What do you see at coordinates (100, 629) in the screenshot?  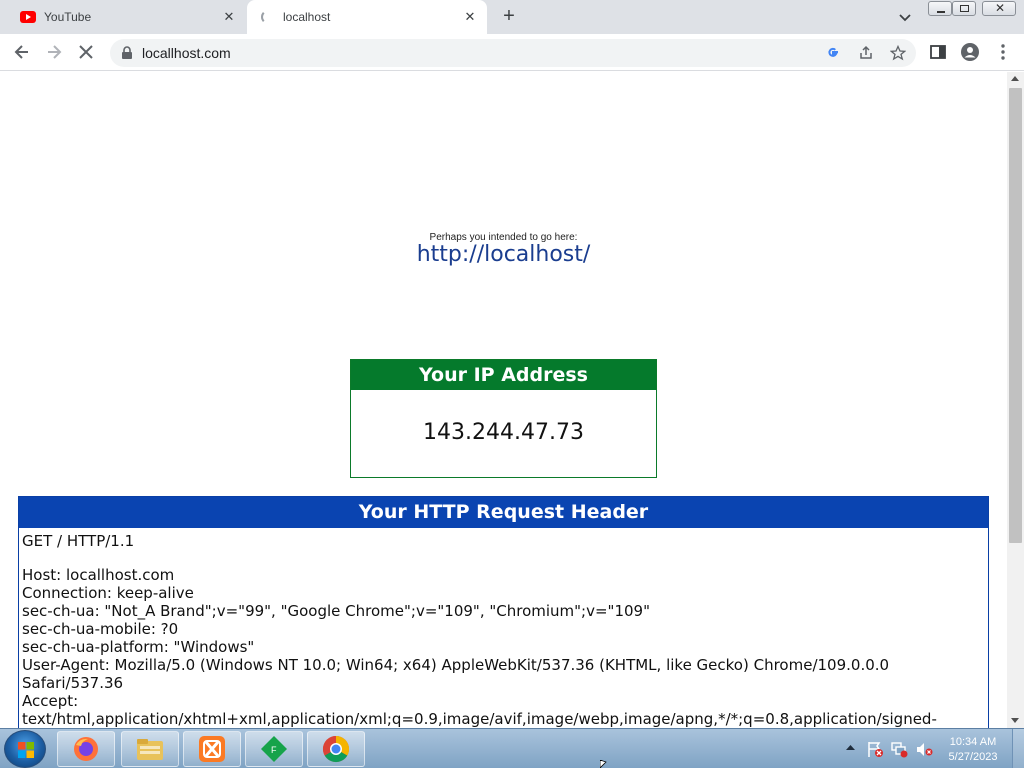 I see `header-line: sec-ch-ua-mobile: ?0` at bounding box center [100, 629].